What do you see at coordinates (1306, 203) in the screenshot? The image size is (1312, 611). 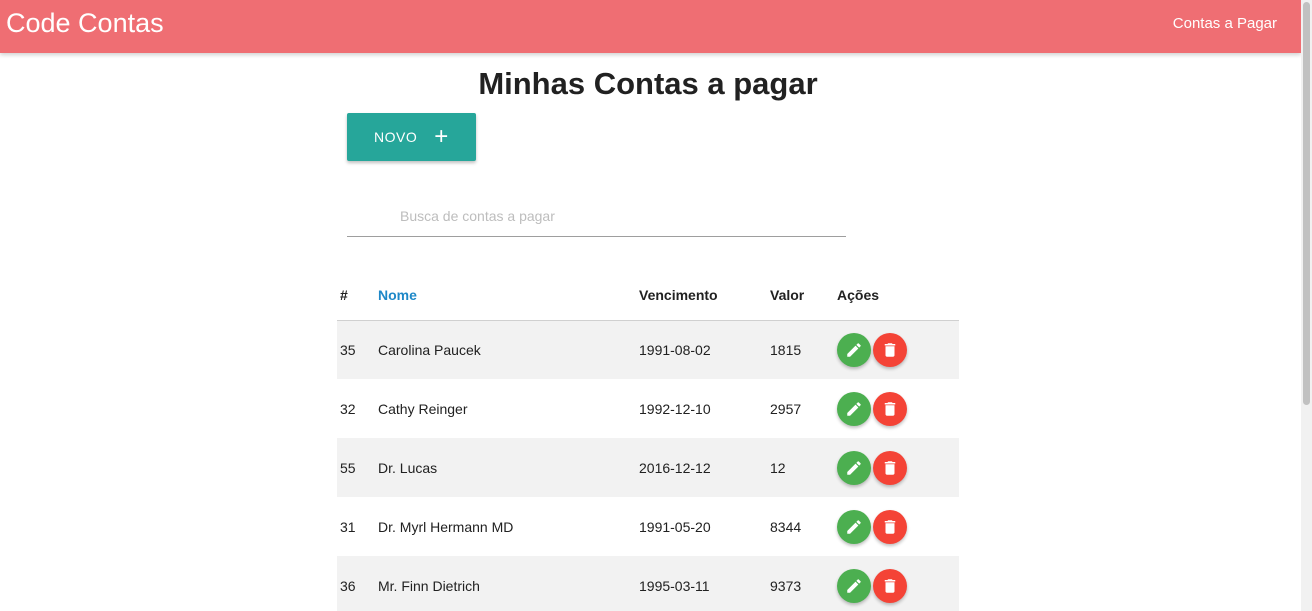 I see `scrollbar-thumb` at bounding box center [1306, 203].